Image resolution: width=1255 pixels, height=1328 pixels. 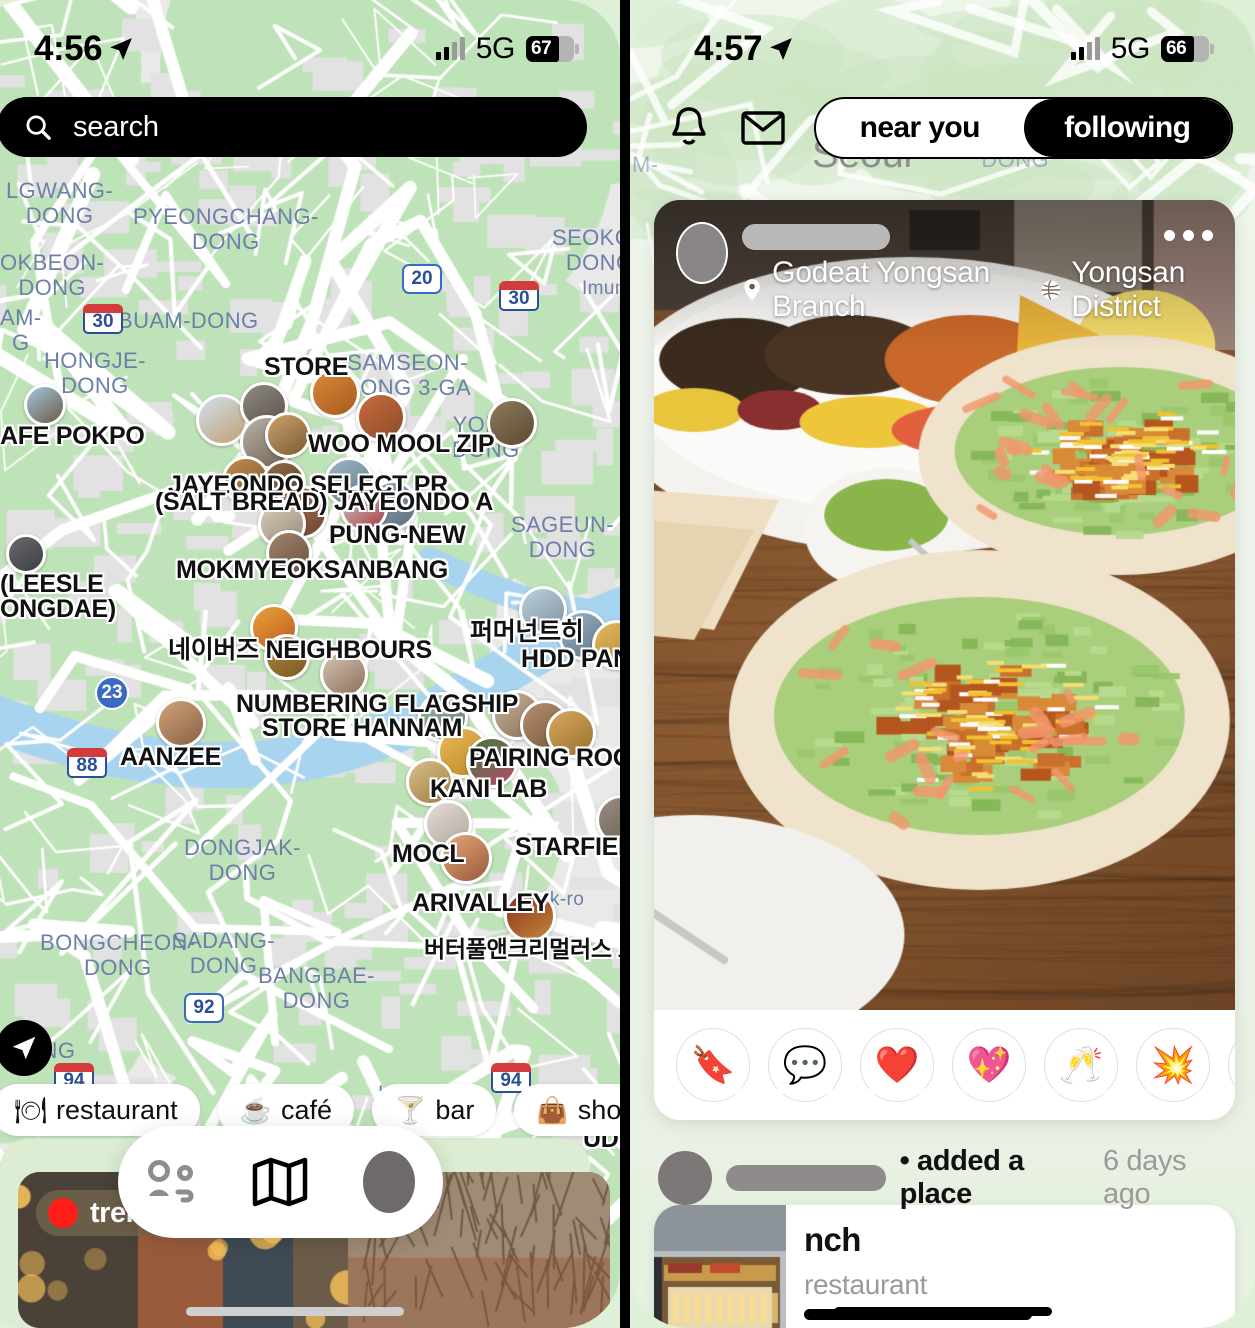 What do you see at coordinates (204, 1008) in the screenshot?
I see `road-shield-badge: 92` at bounding box center [204, 1008].